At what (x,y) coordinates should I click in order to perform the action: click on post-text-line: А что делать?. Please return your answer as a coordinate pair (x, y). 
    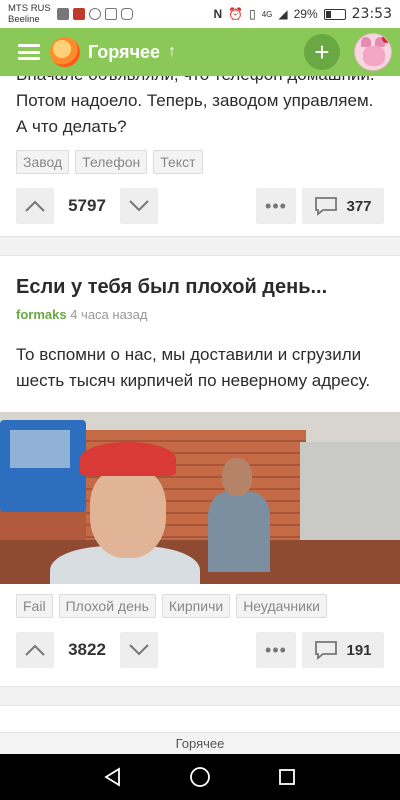
    Looking at the image, I should click on (71, 126).